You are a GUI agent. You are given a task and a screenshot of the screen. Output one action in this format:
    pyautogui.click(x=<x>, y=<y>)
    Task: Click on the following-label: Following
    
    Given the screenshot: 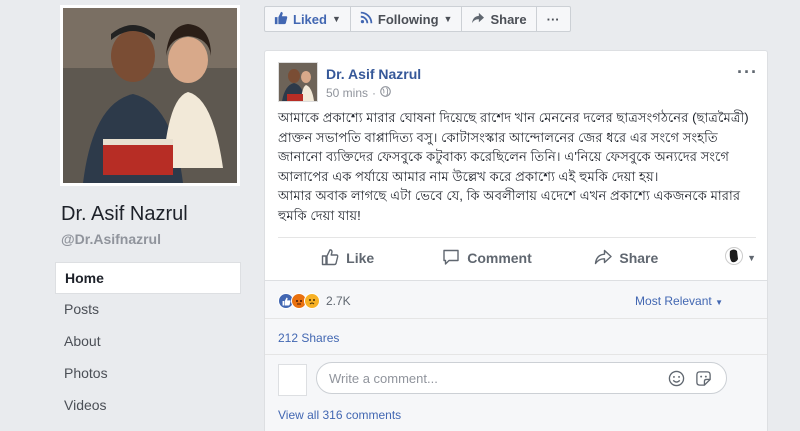 What is the action you would take?
    pyautogui.click(x=408, y=19)
    